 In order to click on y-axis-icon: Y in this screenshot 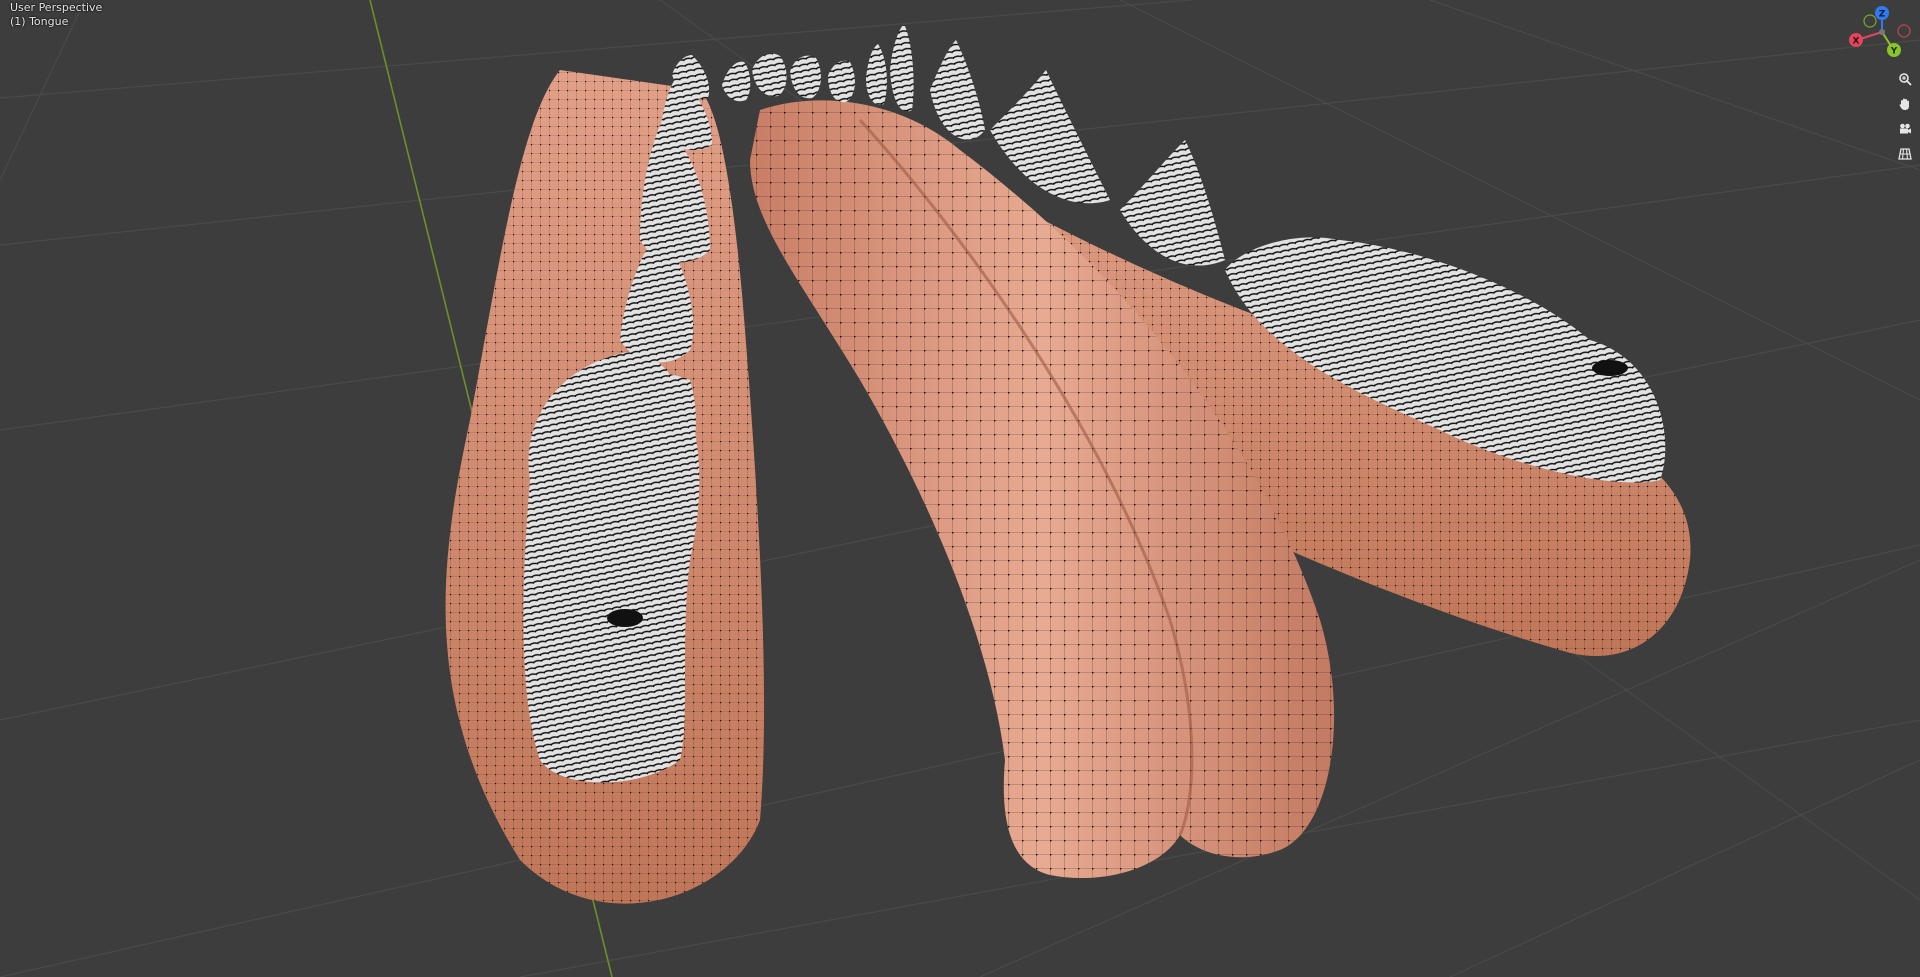, I will do `click(1894, 50)`.